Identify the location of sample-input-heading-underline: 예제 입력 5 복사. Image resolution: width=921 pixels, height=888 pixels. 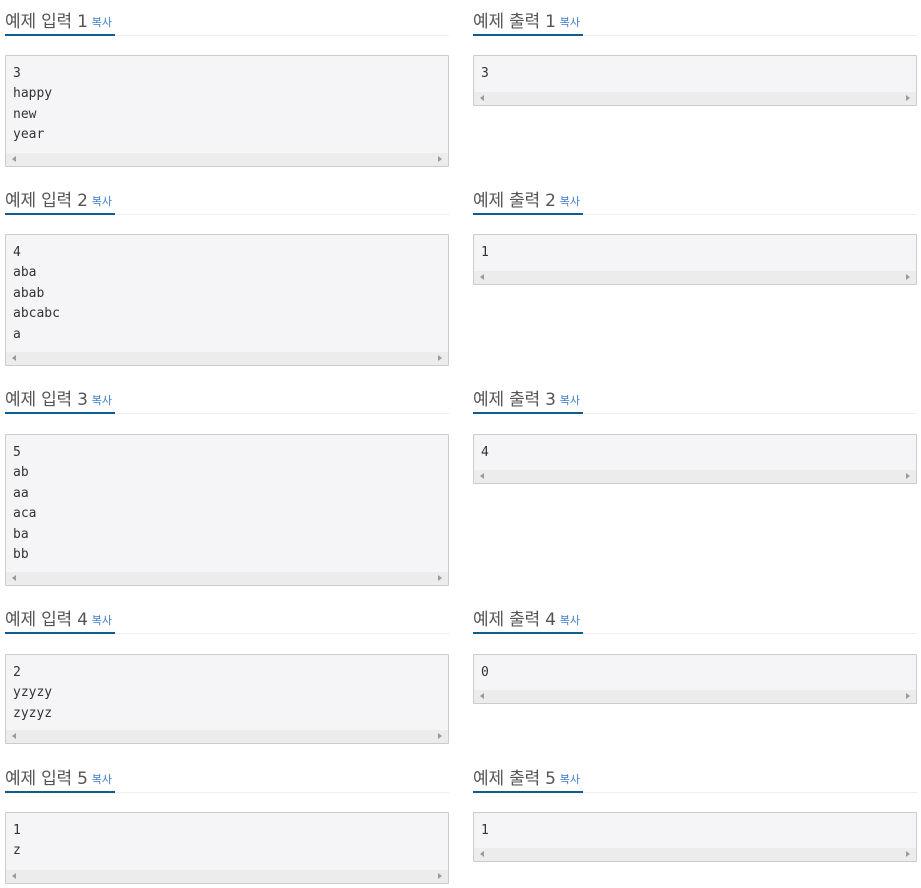
(60, 778).